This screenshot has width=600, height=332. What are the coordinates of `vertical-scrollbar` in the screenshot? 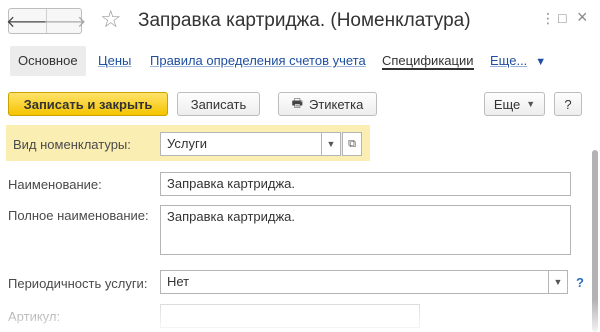 It's located at (595, 241).